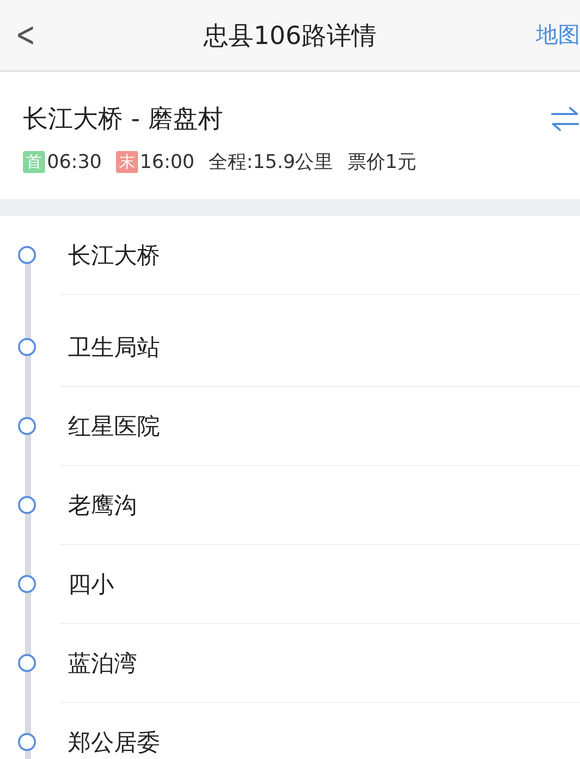 This screenshot has width=580, height=759. Describe the element at coordinates (123, 119) in the screenshot. I see `route-name: 长江大桥 - 磨盘村` at that location.